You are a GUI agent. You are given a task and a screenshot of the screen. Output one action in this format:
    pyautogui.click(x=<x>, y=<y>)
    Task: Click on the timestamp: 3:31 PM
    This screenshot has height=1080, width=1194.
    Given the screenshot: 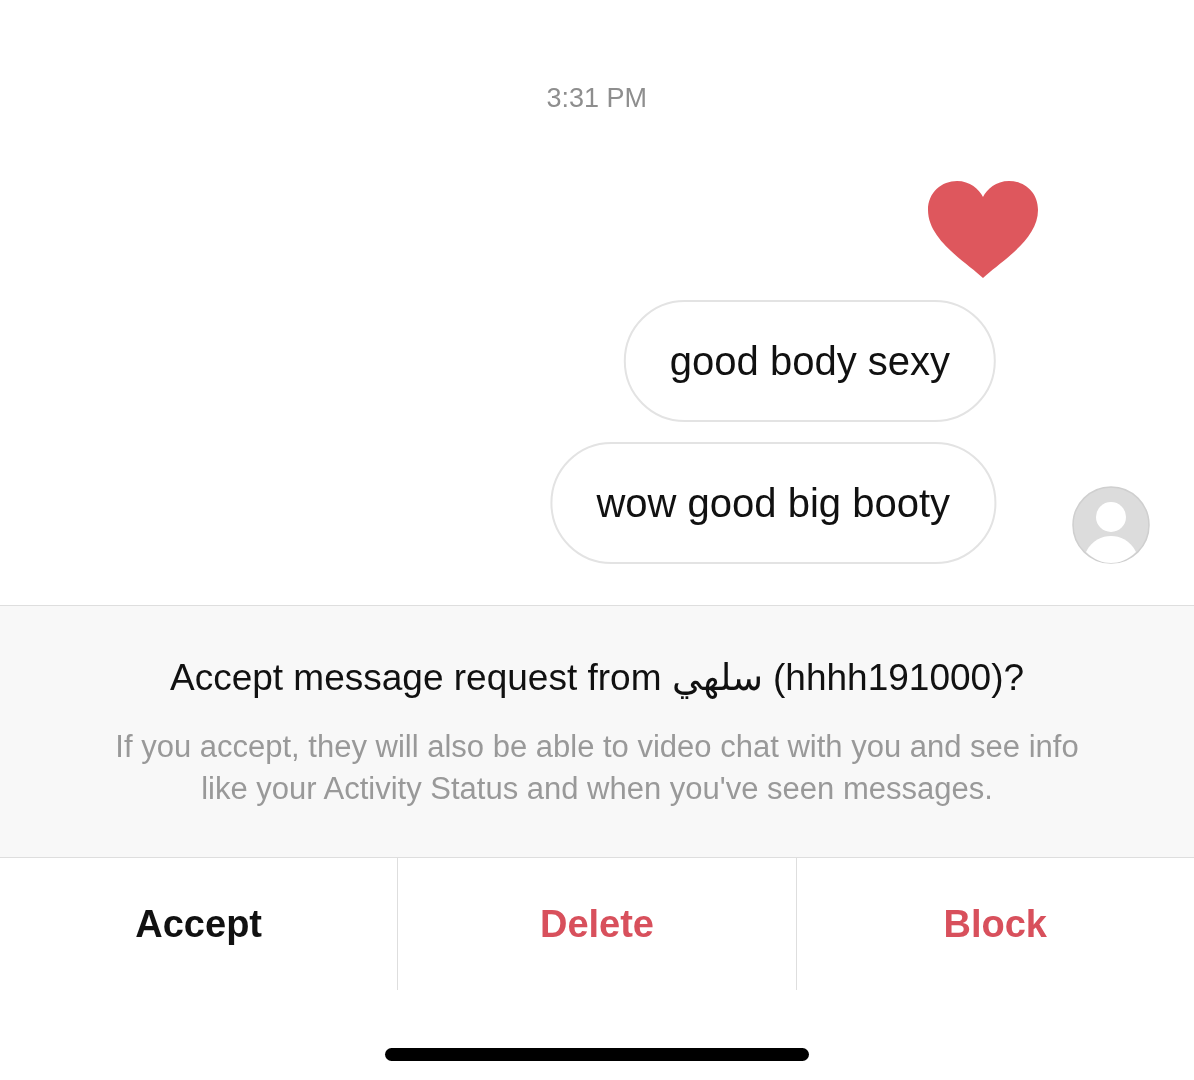 What is the action you would take?
    pyautogui.click(x=597, y=98)
    